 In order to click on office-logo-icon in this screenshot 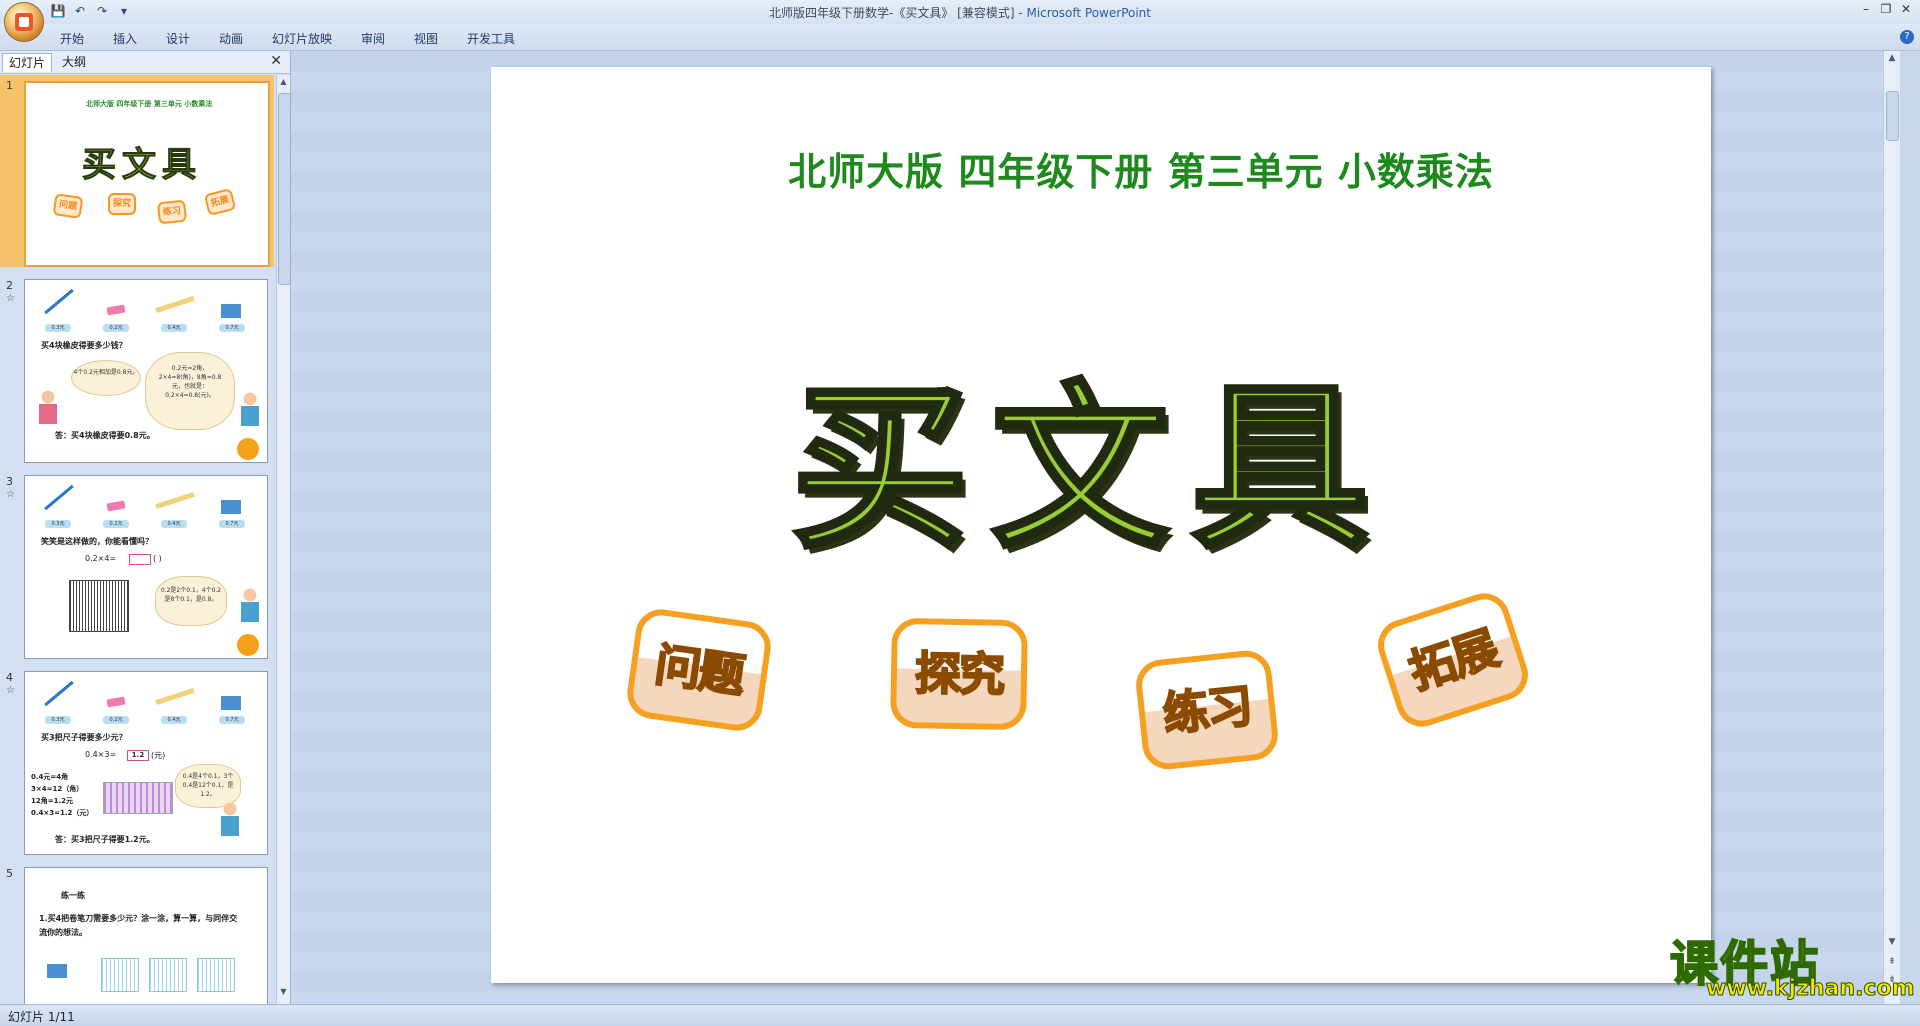, I will do `click(24, 22)`.